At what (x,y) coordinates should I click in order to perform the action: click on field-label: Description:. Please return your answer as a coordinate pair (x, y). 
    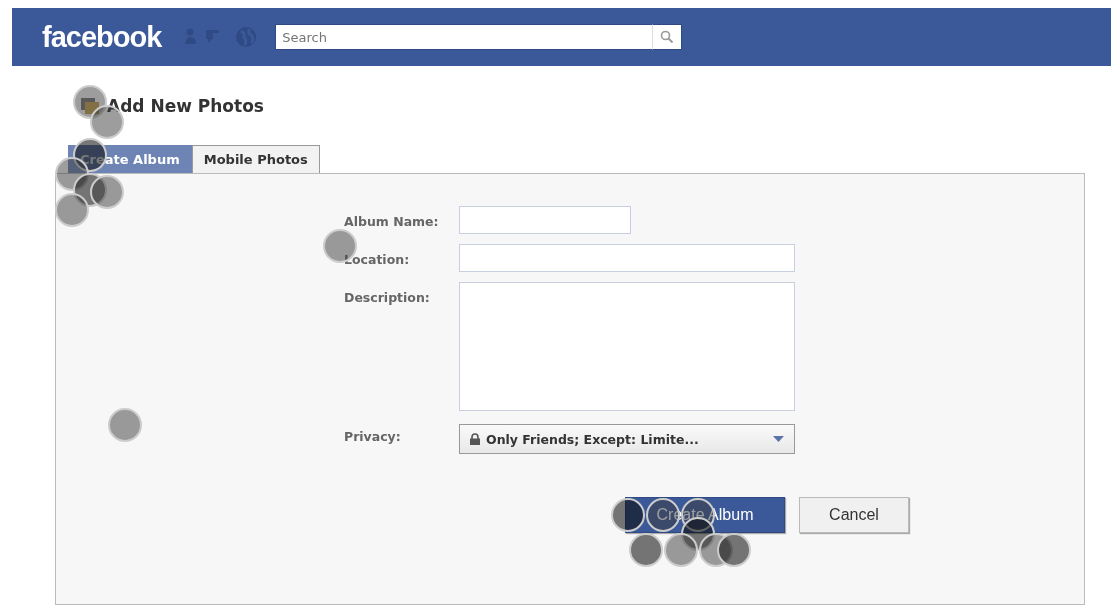
    Looking at the image, I should click on (387, 298).